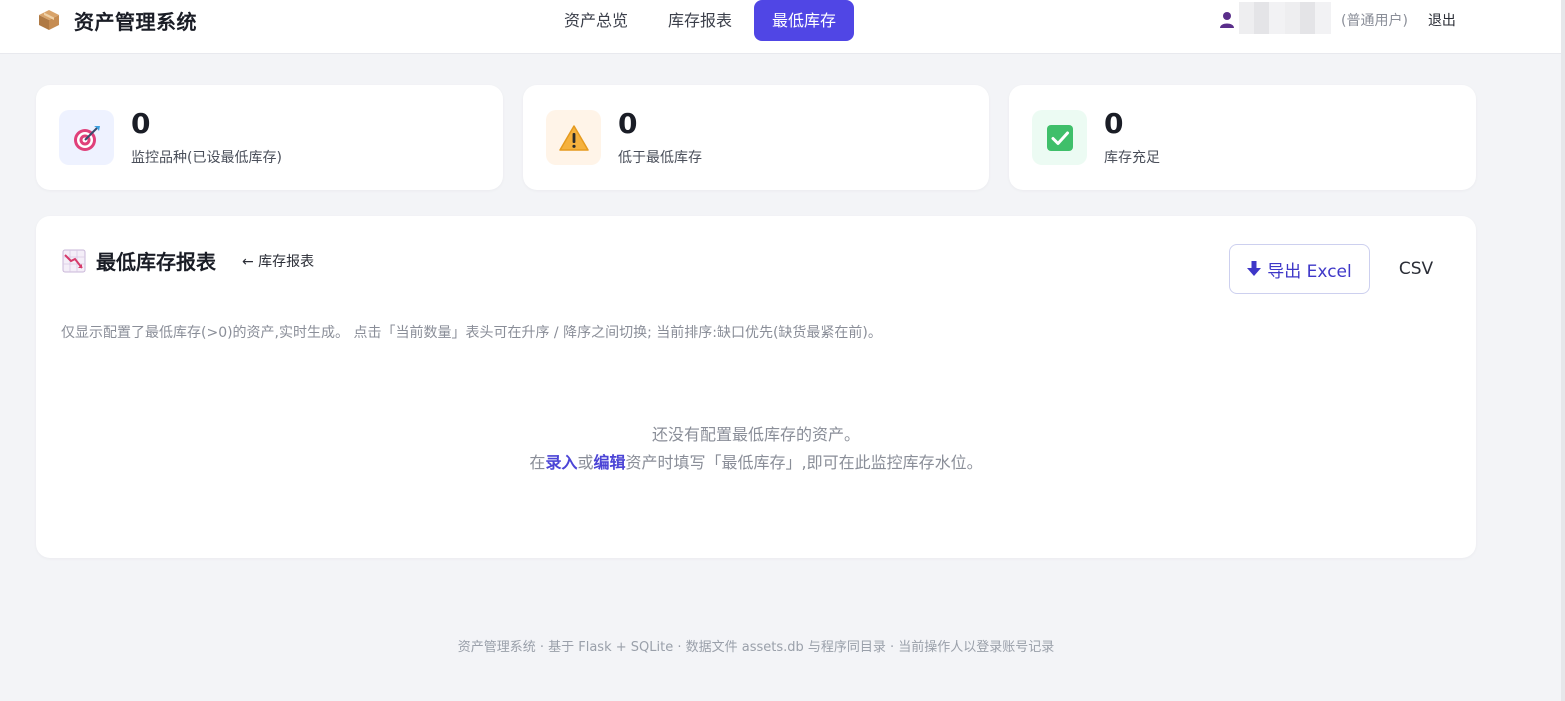 This screenshot has width=1565, height=701. I want to click on stat-card-sufficient: 0 库存充足, so click(1242, 137).